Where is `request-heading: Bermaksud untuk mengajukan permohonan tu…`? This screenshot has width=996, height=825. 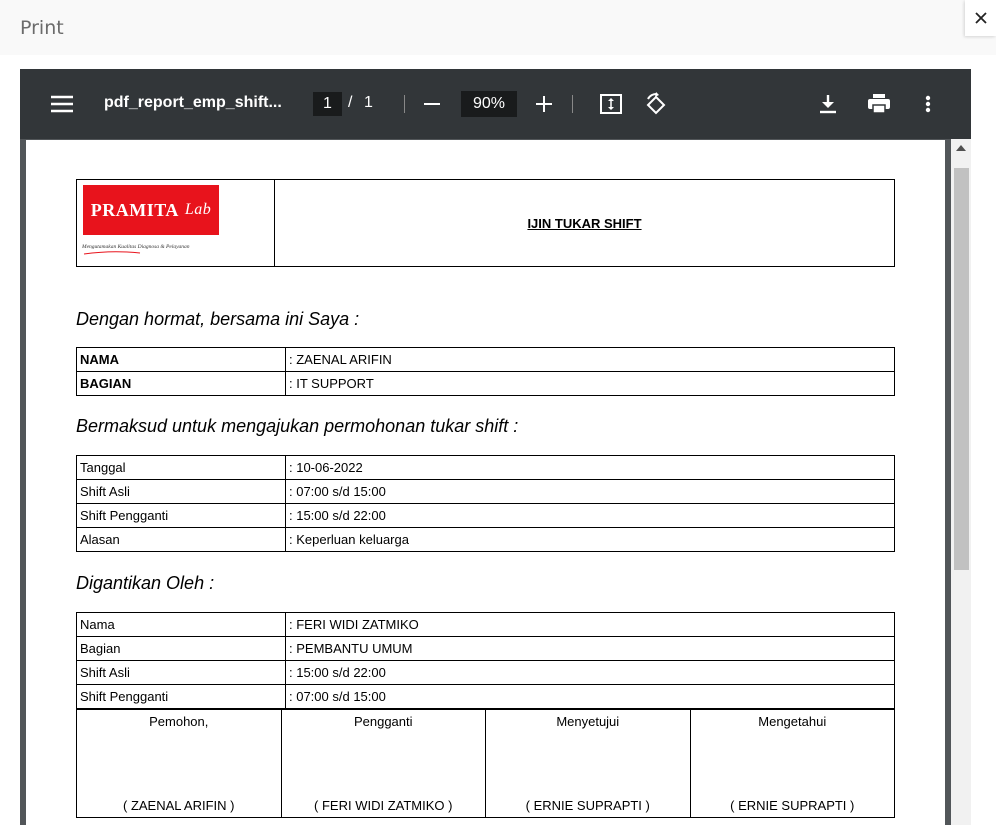
request-heading: Bermaksud untuk mengajukan permohonan tu… is located at coordinates (297, 426).